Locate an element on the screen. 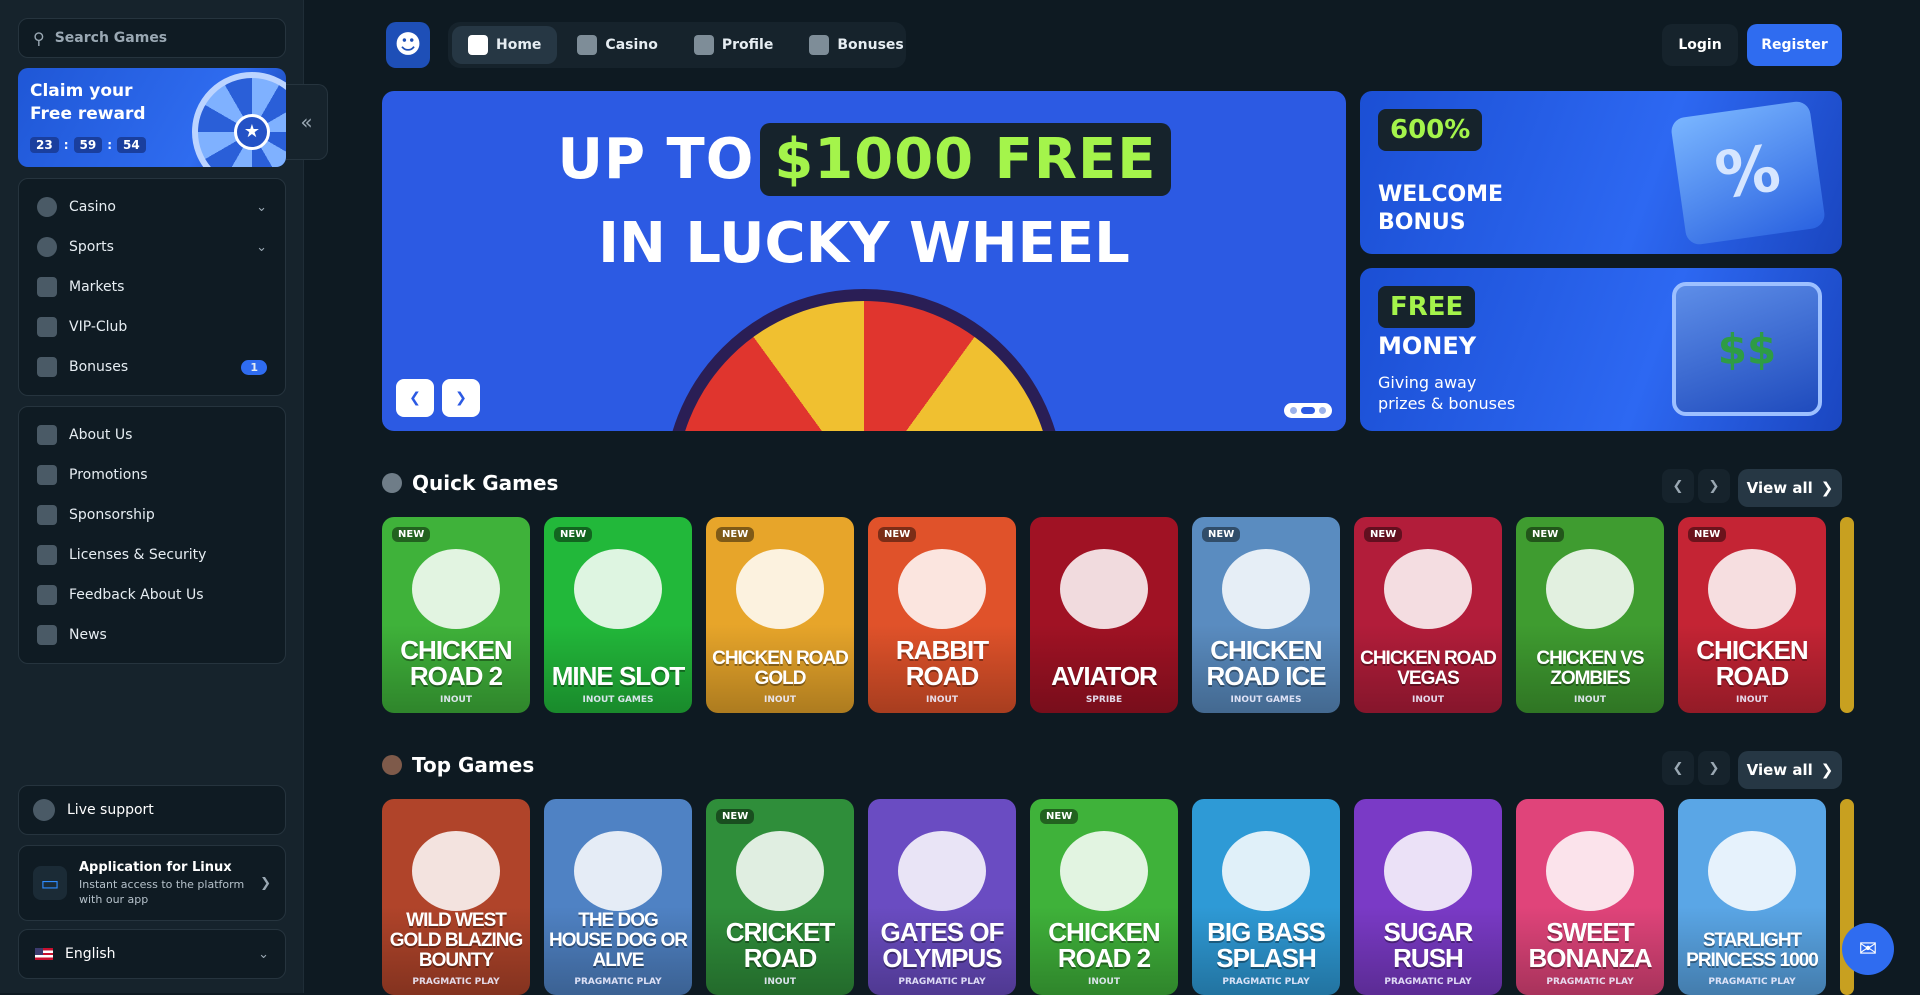  chevron-right-icon: ❯ is located at coordinates (1827, 488).